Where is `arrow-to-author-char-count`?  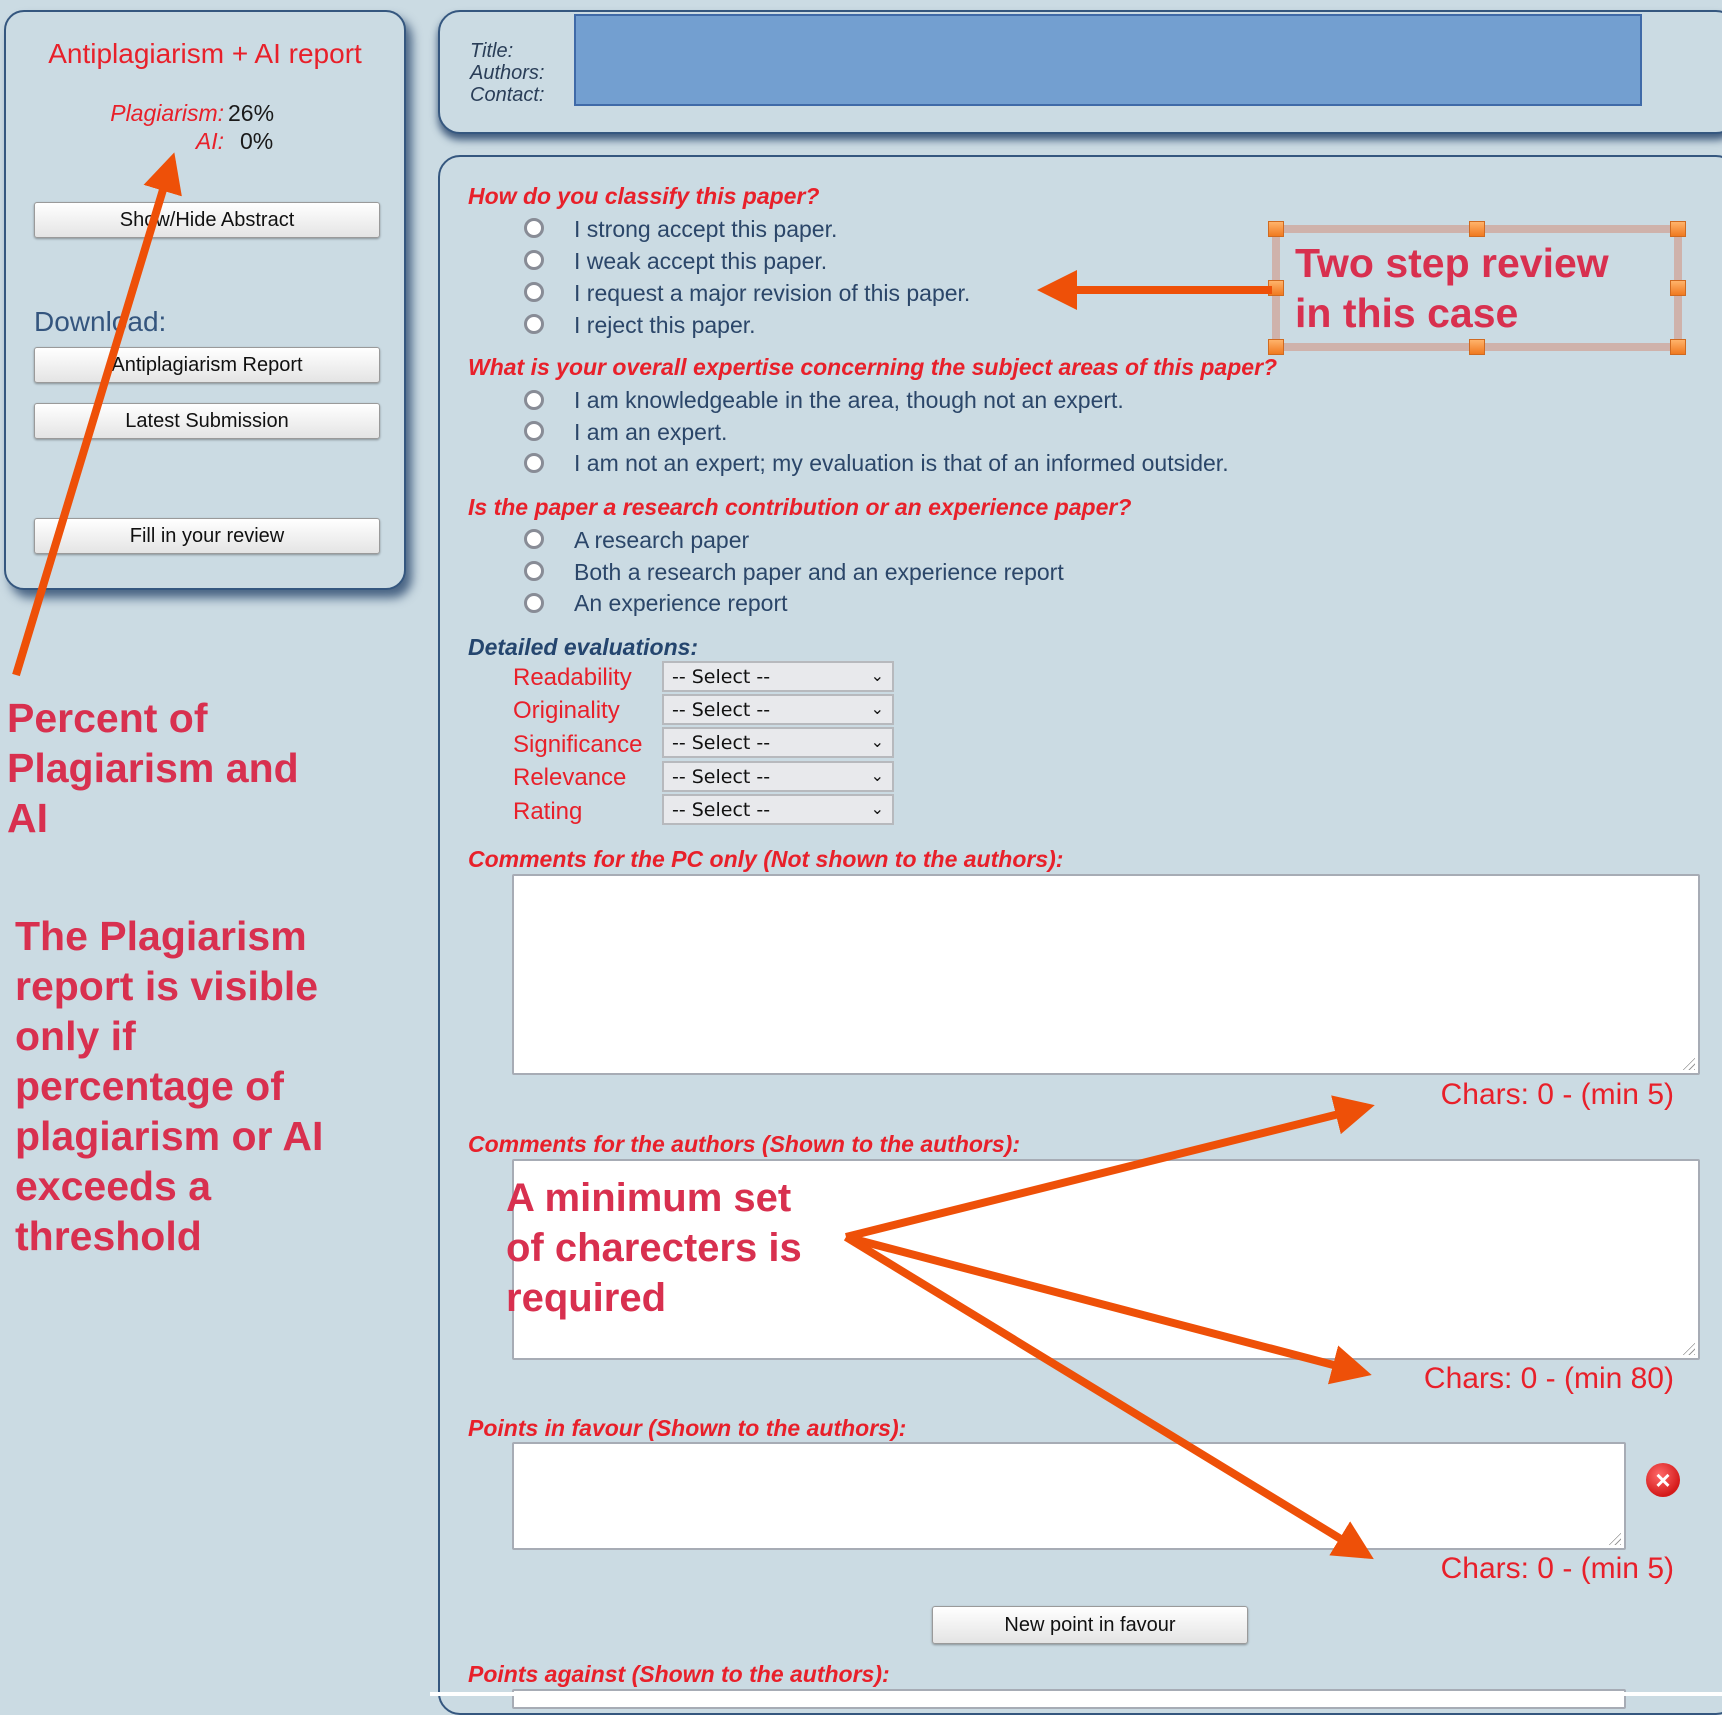 arrow-to-author-char-count is located at coordinates (1108, 1309).